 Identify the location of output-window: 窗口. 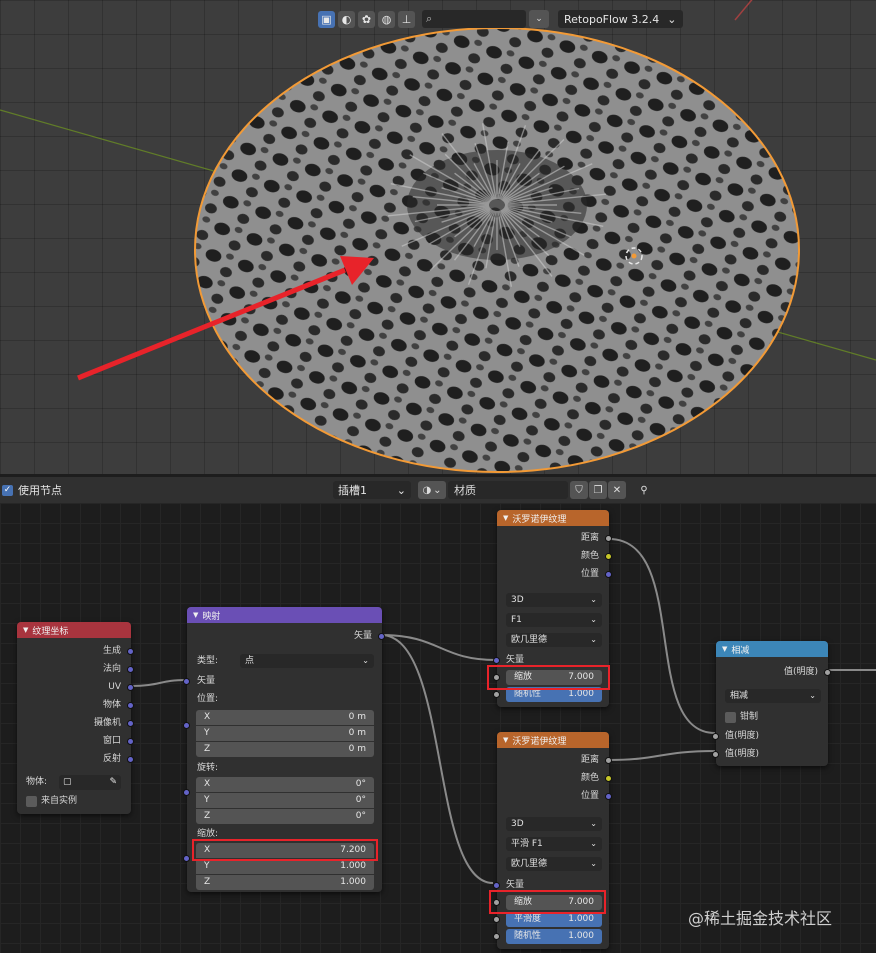
(111, 741).